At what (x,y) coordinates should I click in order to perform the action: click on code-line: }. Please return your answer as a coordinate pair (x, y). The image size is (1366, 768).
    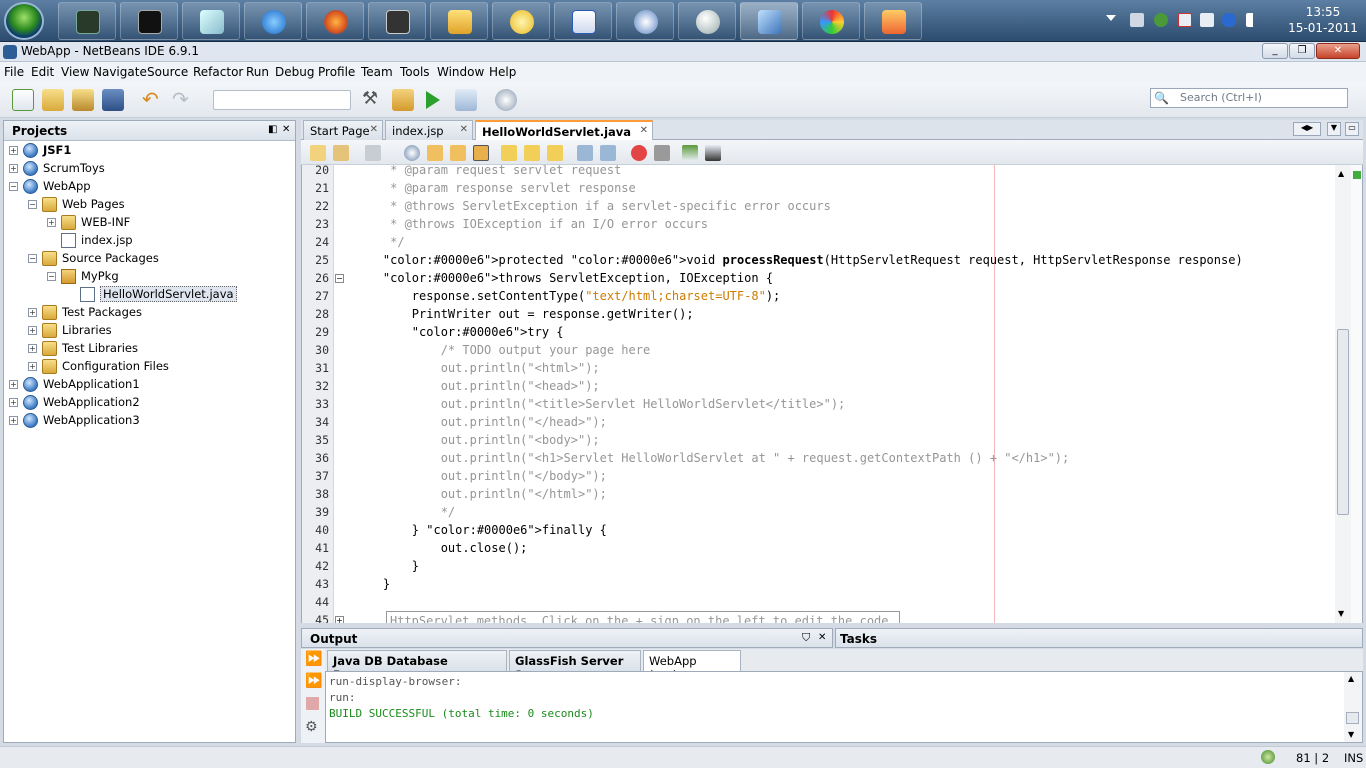
    Looking at the image, I should click on (386, 566).